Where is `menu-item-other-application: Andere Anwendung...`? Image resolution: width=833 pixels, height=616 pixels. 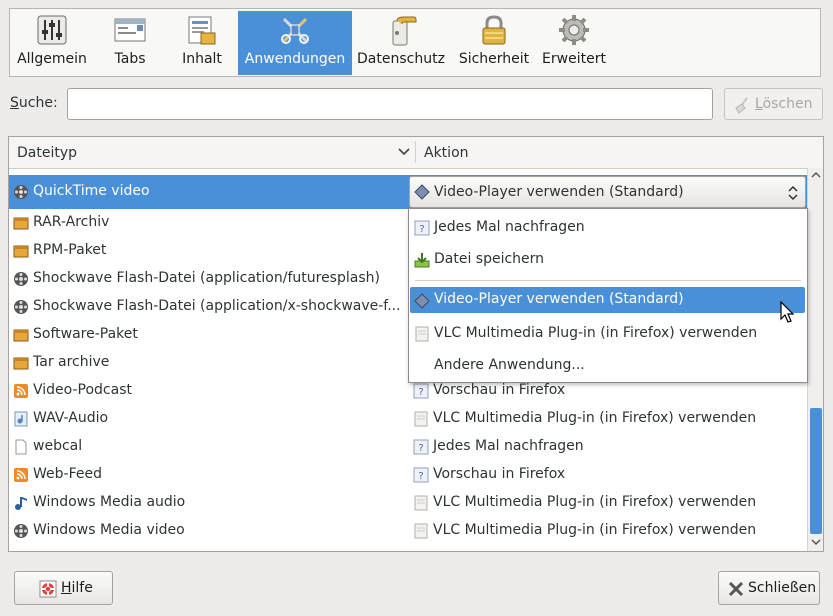
menu-item-other-application: Andere Anwendung... is located at coordinates (608, 366).